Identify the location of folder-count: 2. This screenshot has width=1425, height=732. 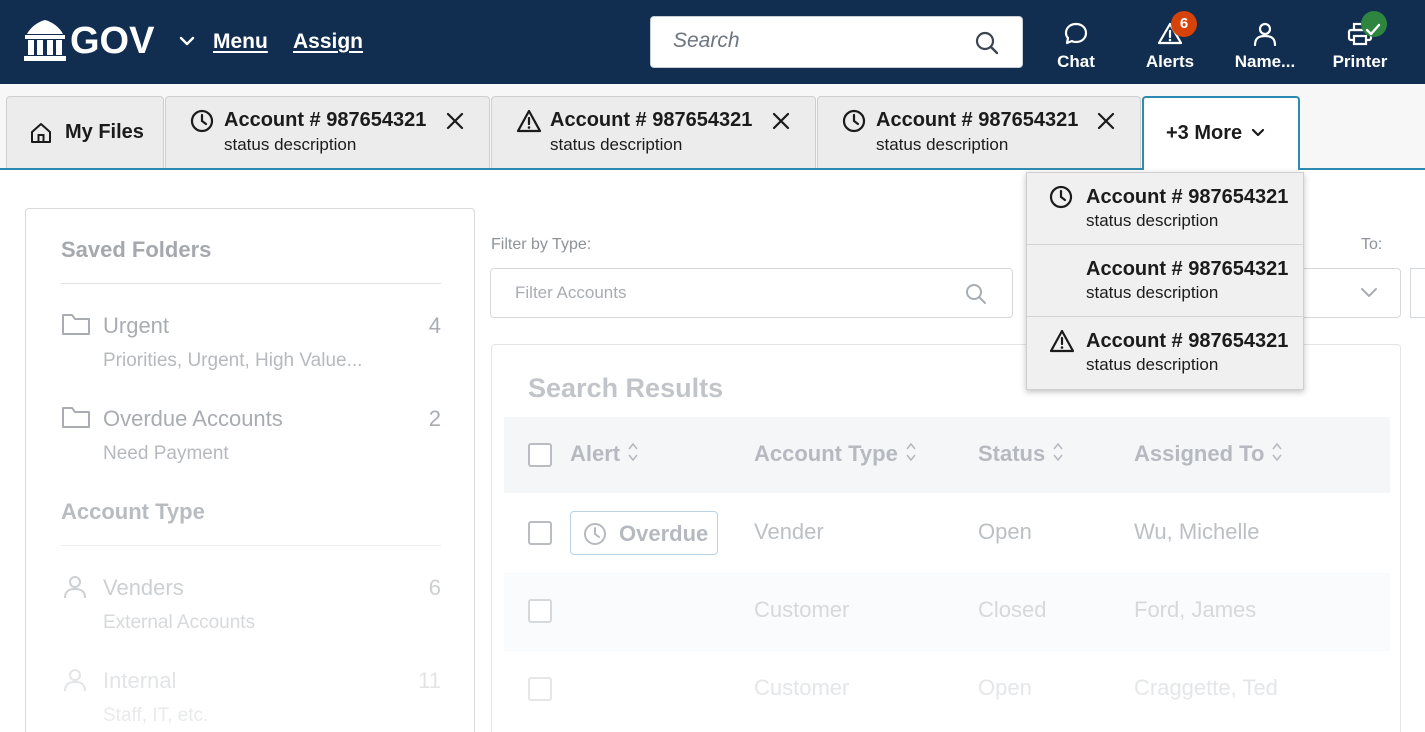
(434, 418).